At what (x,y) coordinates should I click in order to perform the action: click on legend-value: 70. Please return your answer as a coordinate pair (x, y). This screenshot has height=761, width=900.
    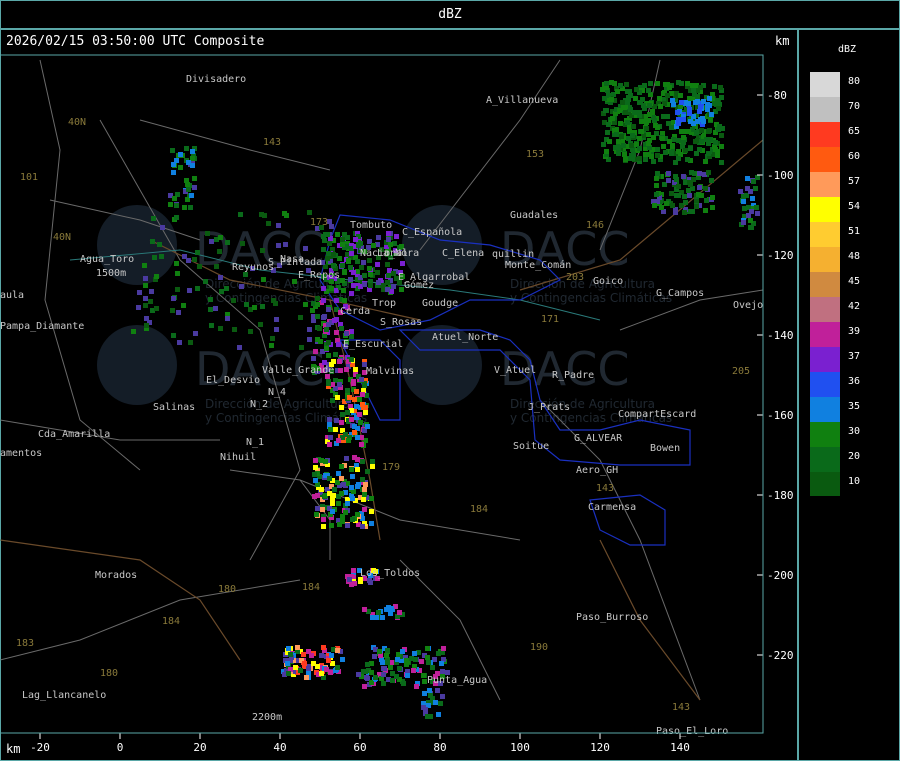
    Looking at the image, I should click on (854, 106).